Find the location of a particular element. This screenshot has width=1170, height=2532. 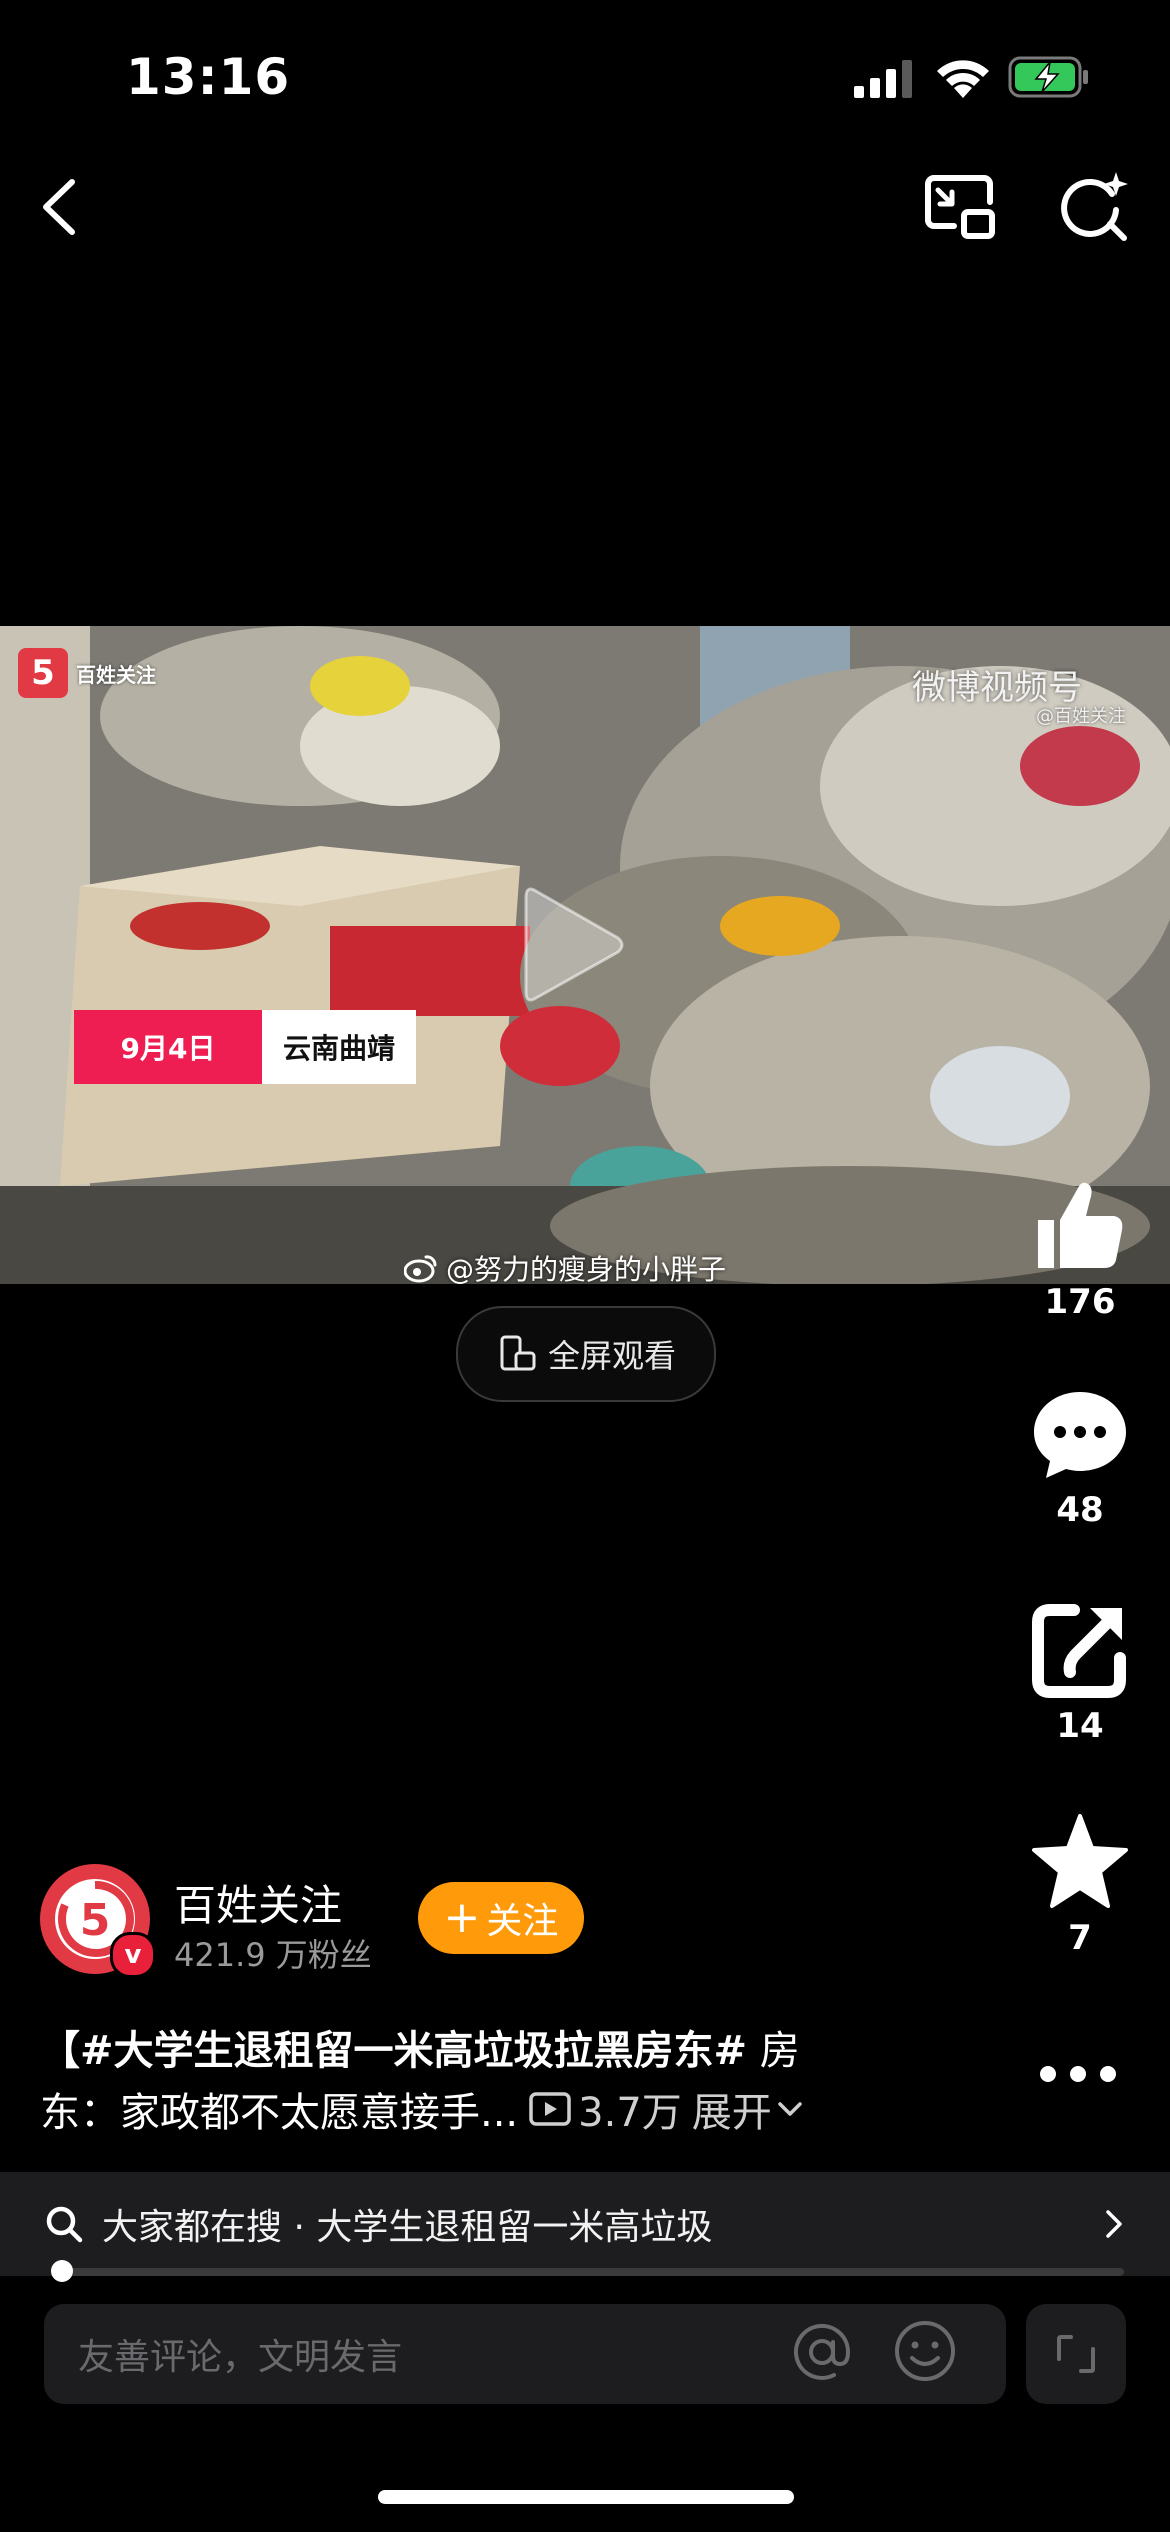

playback-progress-track is located at coordinates (588, 2272).